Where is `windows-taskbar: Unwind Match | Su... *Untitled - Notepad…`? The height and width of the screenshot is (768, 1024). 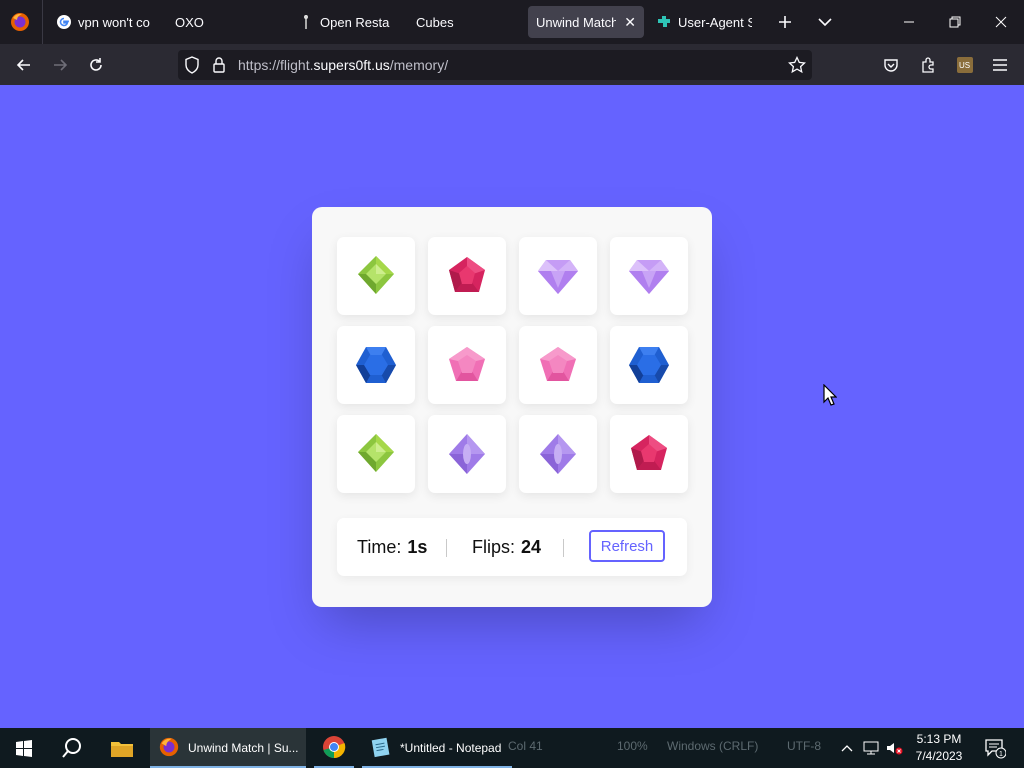
windows-taskbar: Unwind Match | Su... *Untitled - Notepad… is located at coordinates (512, 748).